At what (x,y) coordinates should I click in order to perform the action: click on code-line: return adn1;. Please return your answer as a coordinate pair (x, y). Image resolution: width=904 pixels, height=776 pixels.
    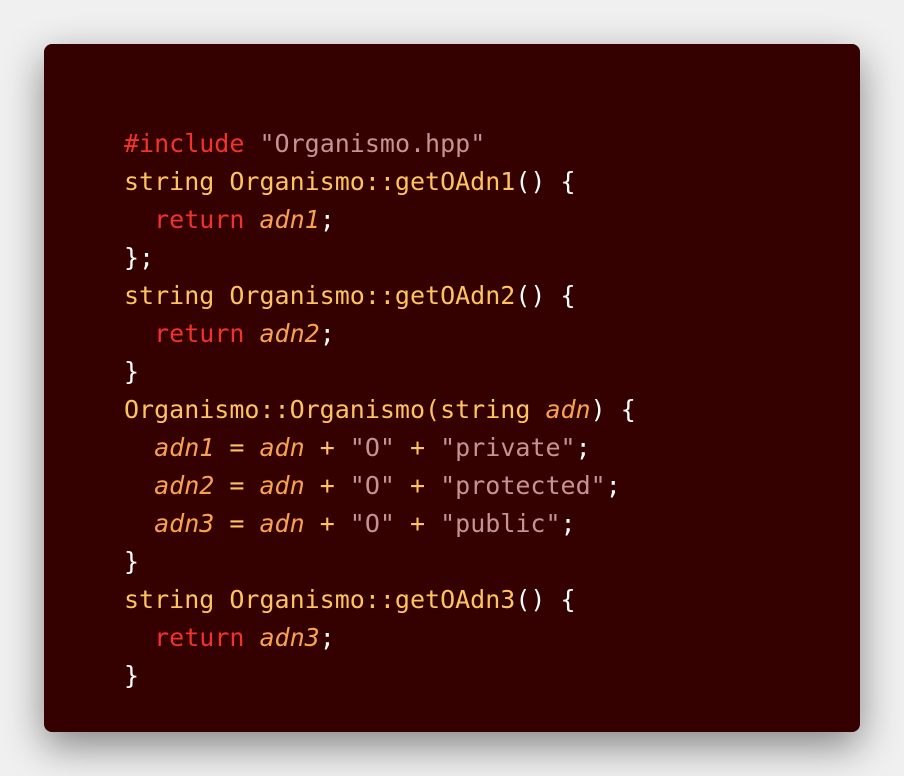
    Looking at the image, I should click on (492, 220).